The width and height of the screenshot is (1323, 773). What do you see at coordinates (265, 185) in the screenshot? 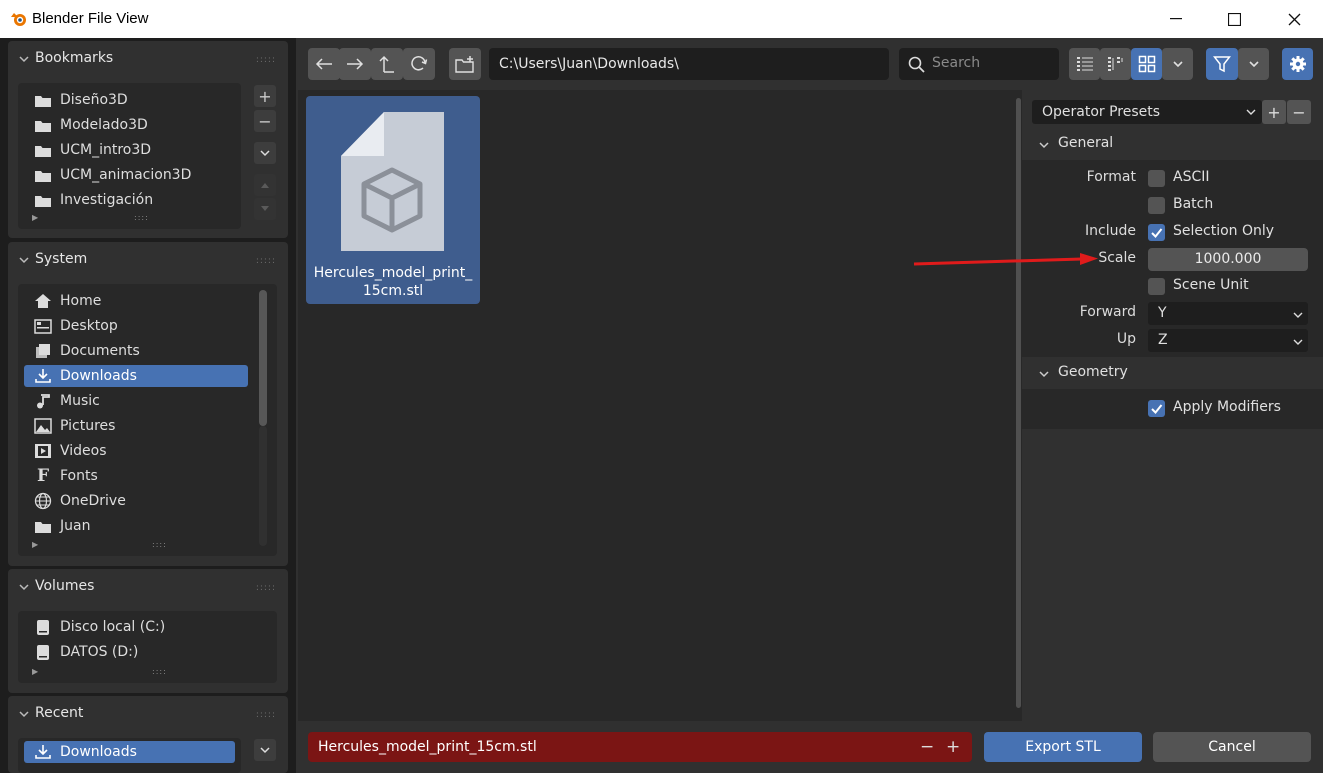
I see `move-up-button` at bounding box center [265, 185].